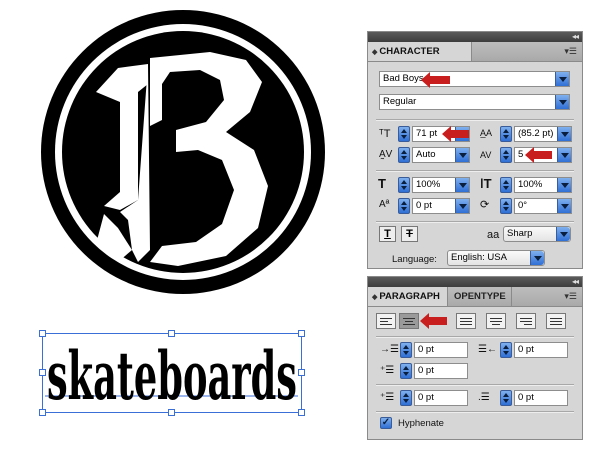 This screenshot has height=455, width=600. What do you see at coordinates (404, 155) in the screenshot?
I see `kerning-stepper` at bounding box center [404, 155].